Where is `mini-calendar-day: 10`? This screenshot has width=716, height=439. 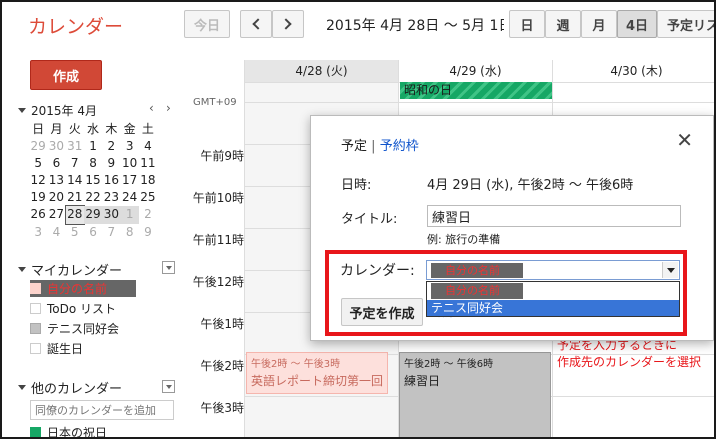 mini-calendar-day: 10 is located at coordinates (129, 163).